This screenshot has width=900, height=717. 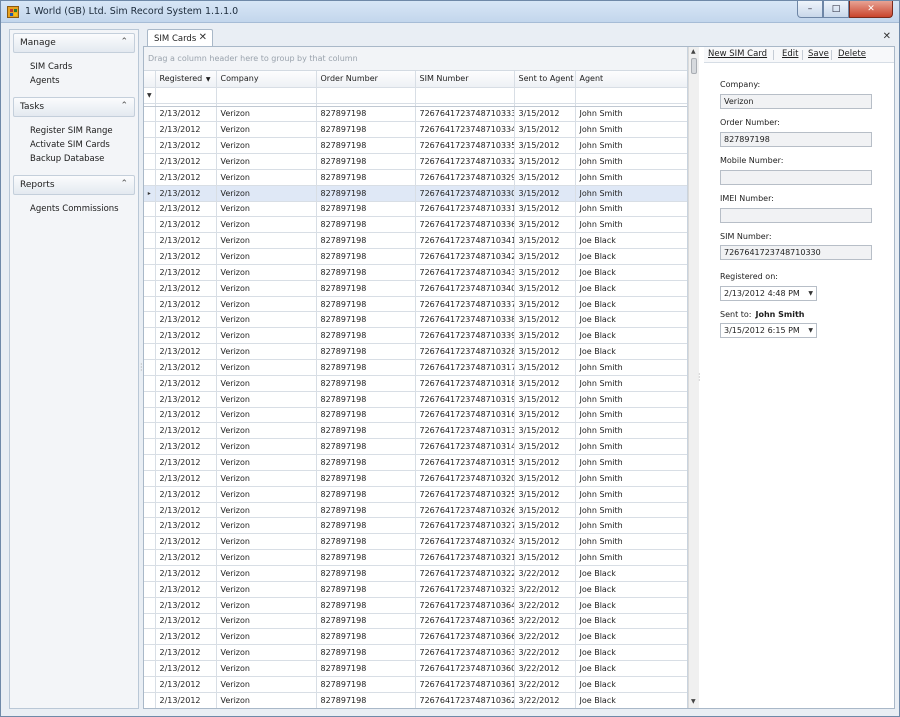 What do you see at coordinates (366, 95) in the screenshot?
I see `filter-cell-order-number` at bounding box center [366, 95].